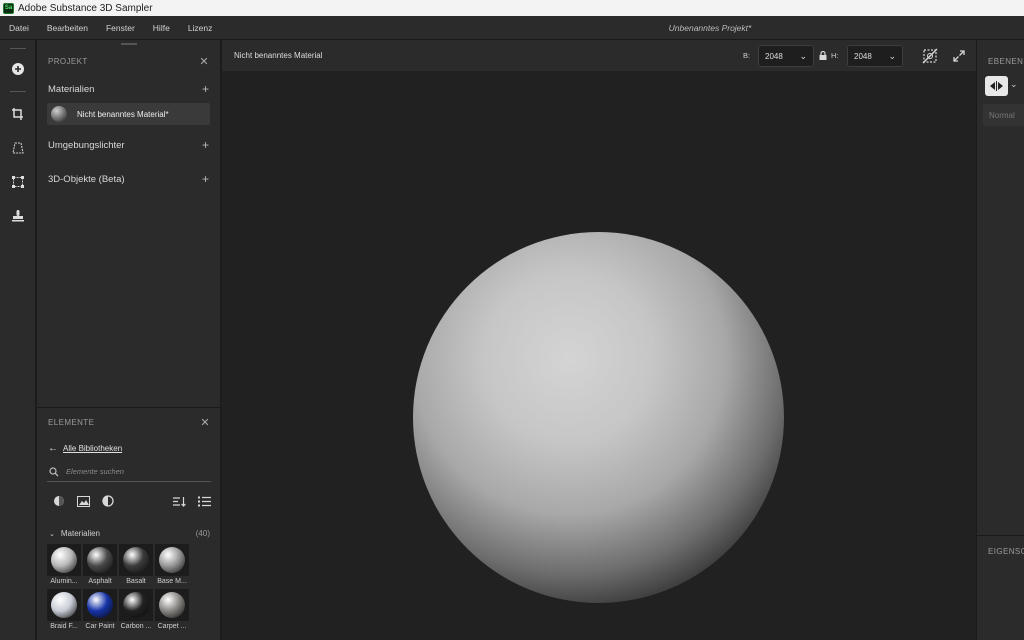 The height and width of the screenshot is (640, 1024). Describe the element at coordinates (100, 581) in the screenshot. I see `material-tile-label: Asphalt` at that location.